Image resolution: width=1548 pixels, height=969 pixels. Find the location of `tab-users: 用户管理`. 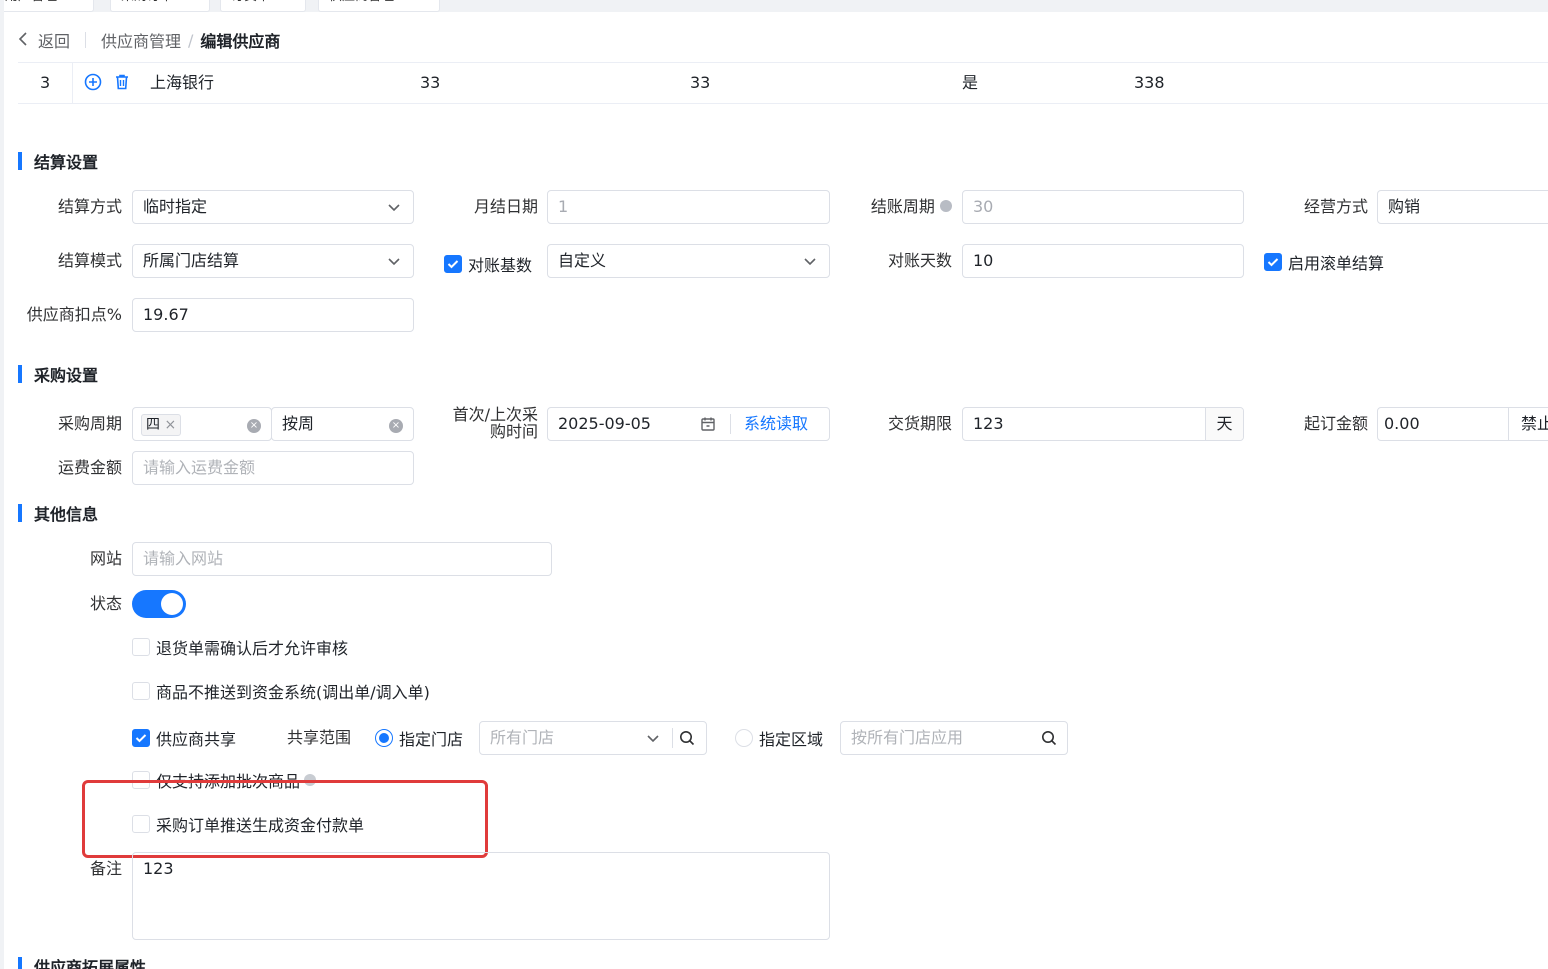

tab-users: 用户管理 is located at coordinates (47, 6).